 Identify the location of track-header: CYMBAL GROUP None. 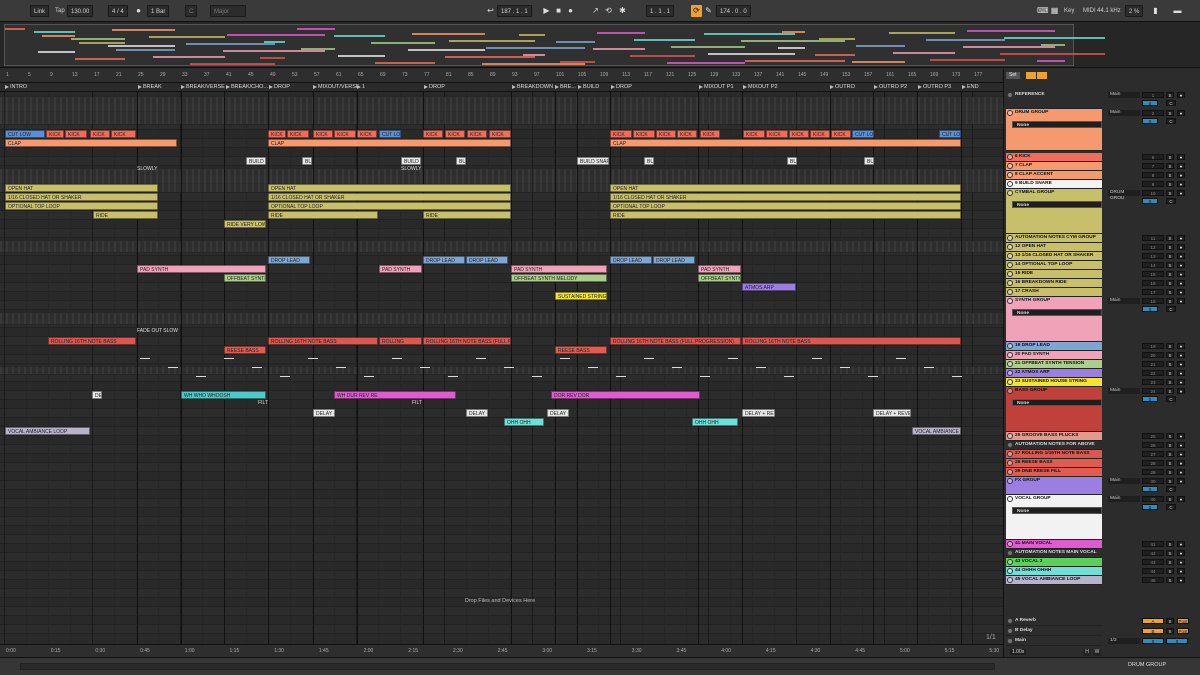
(1054, 211).